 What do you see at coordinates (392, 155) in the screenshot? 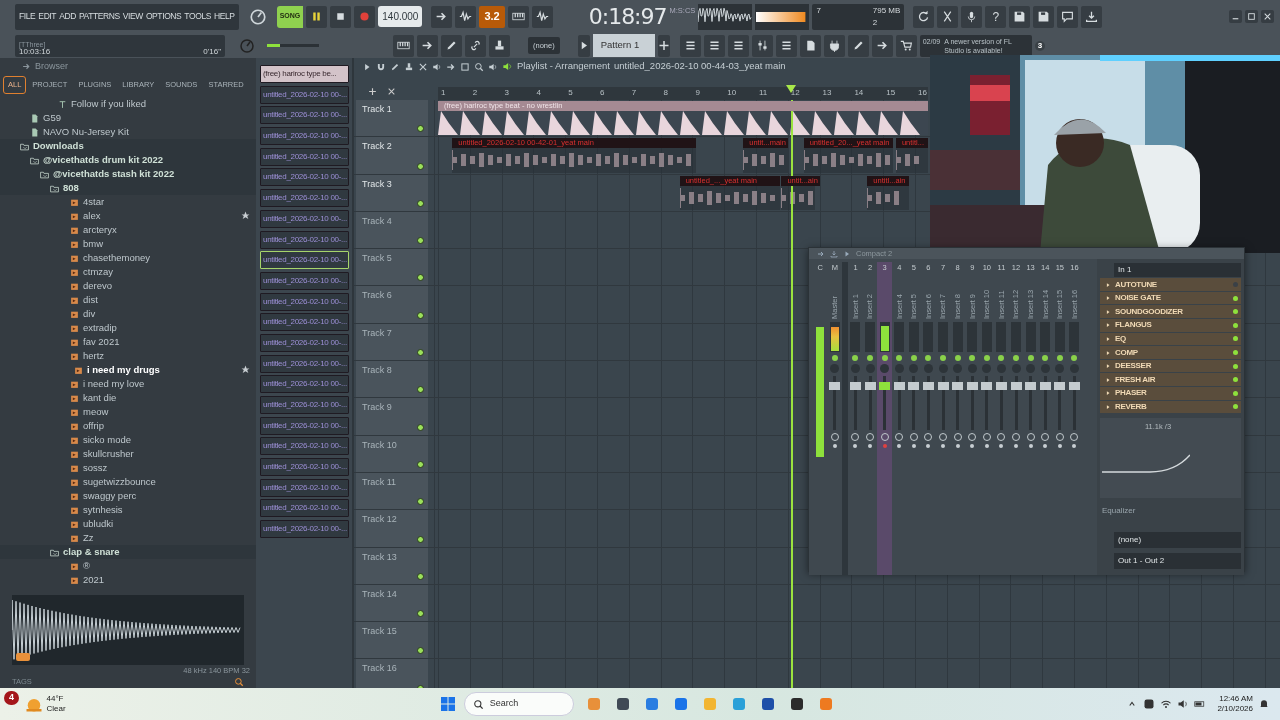
I see `track-header: Track 2` at bounding box center [392, 155].